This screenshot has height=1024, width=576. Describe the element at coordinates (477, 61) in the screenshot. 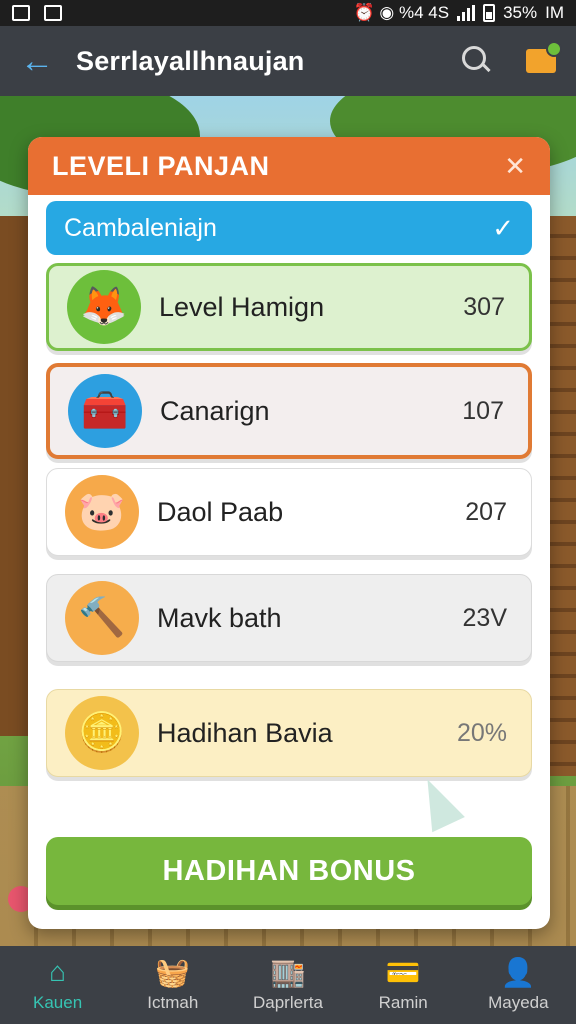

I see `search-icon` at that location.